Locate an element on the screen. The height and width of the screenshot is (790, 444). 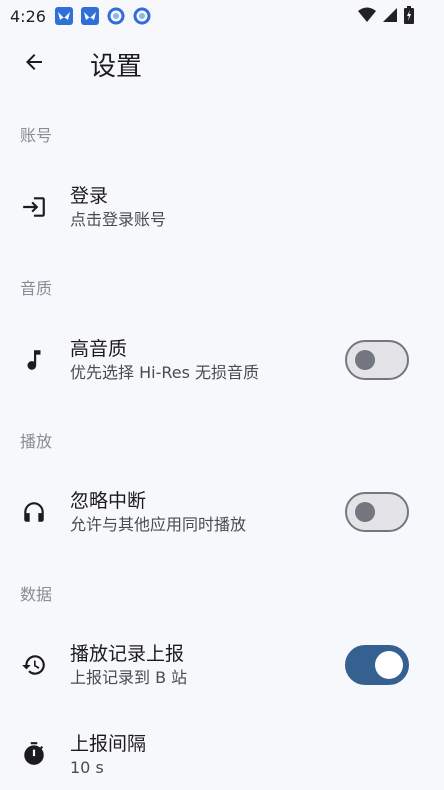
headphones-icon is located at coordinates (34, 512).